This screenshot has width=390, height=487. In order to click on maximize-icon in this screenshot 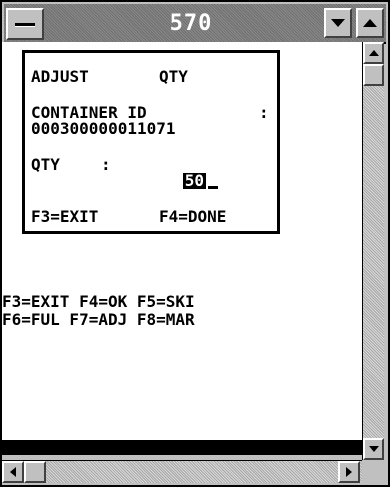, I will do `click(370, 23)`.